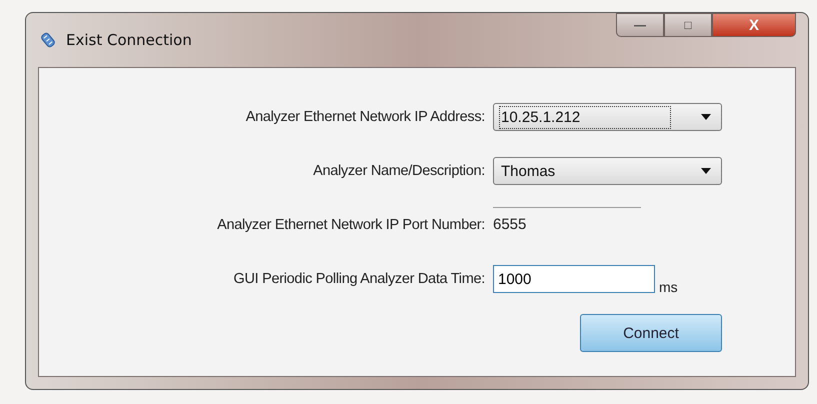  I want to click on dropdown: Thomas, so click(607, 171).